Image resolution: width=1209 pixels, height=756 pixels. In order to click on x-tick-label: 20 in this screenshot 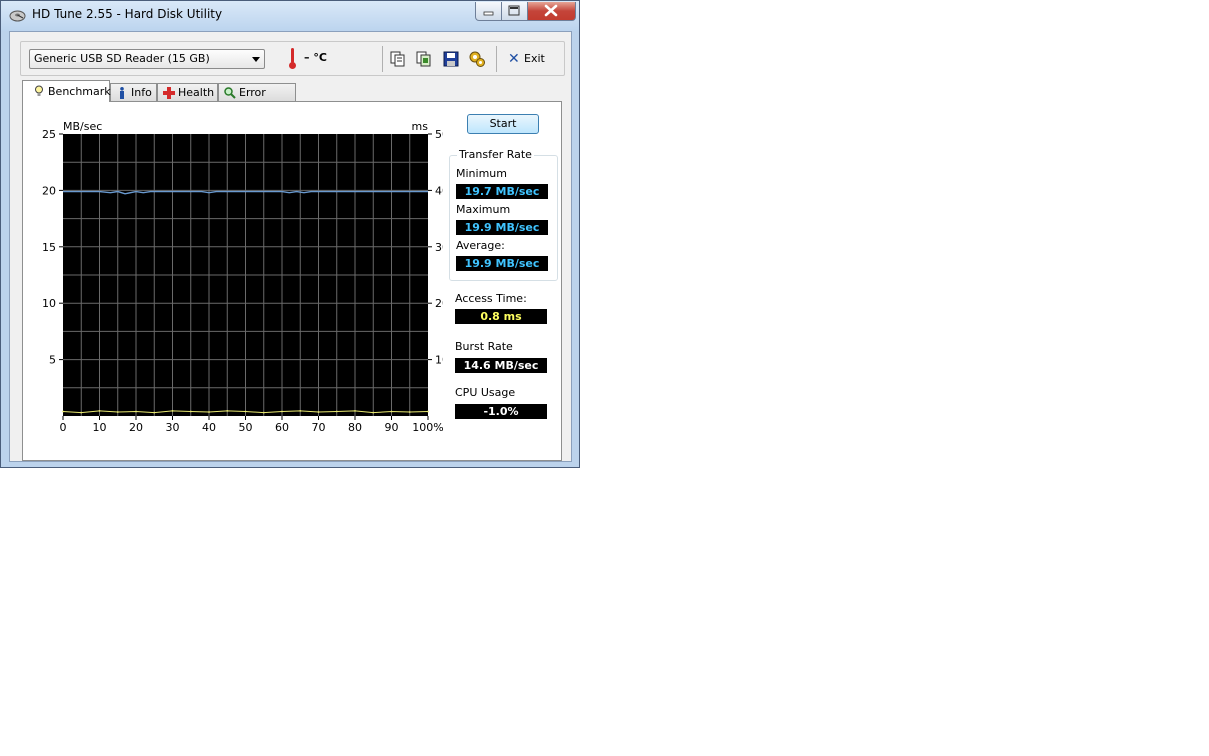, I will do `click(136, 427)`.